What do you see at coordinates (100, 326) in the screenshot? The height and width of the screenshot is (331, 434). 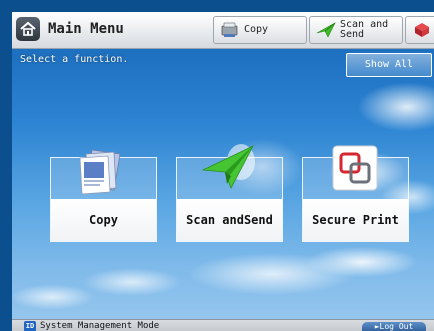 I see `system-mode-text: System Management Mode` at bounding box center [100, 326].